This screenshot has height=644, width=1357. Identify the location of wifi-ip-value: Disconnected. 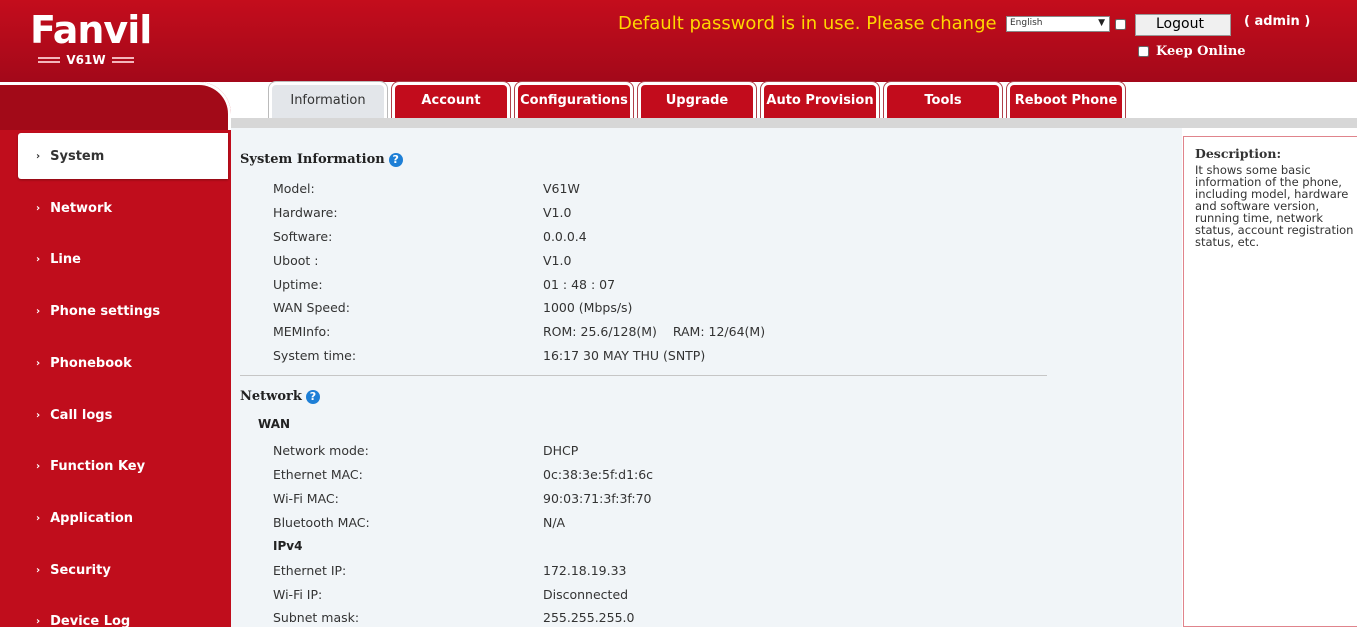
(586, 594).